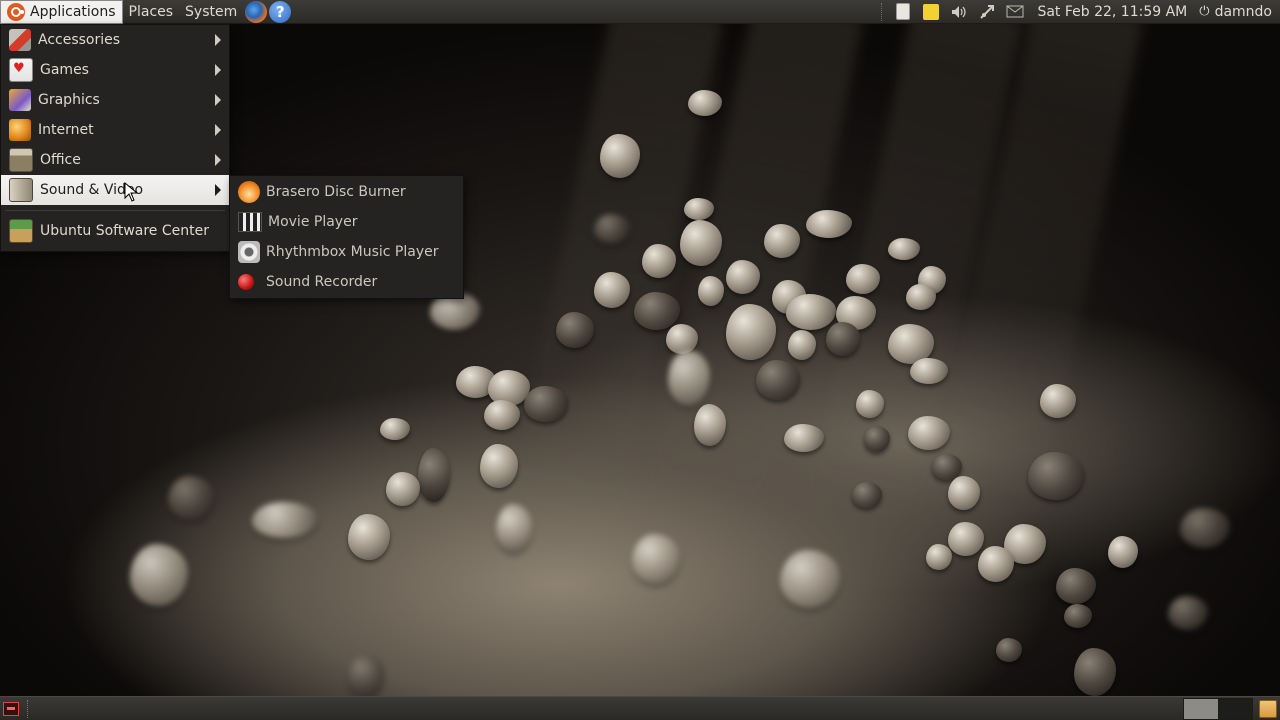 The height and width of the screenshot is (720, 1280). What do you see at coordinates (115, 130) in the screenshot?
I see `menu-item-internet: Internet` at bounding box center [115, 130].